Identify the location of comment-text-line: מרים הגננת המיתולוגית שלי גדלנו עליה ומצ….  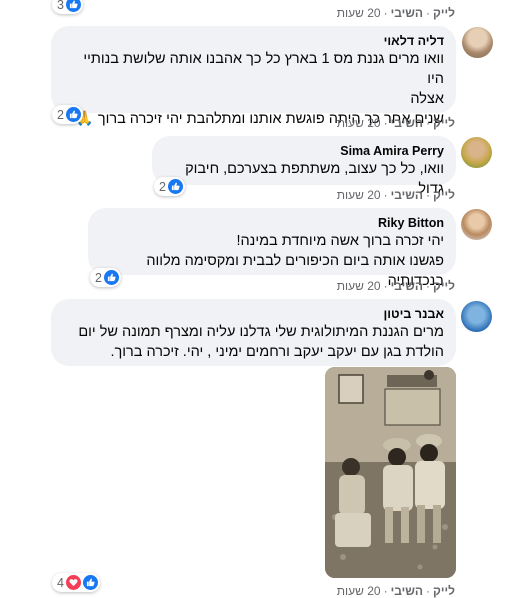
(261, 332).